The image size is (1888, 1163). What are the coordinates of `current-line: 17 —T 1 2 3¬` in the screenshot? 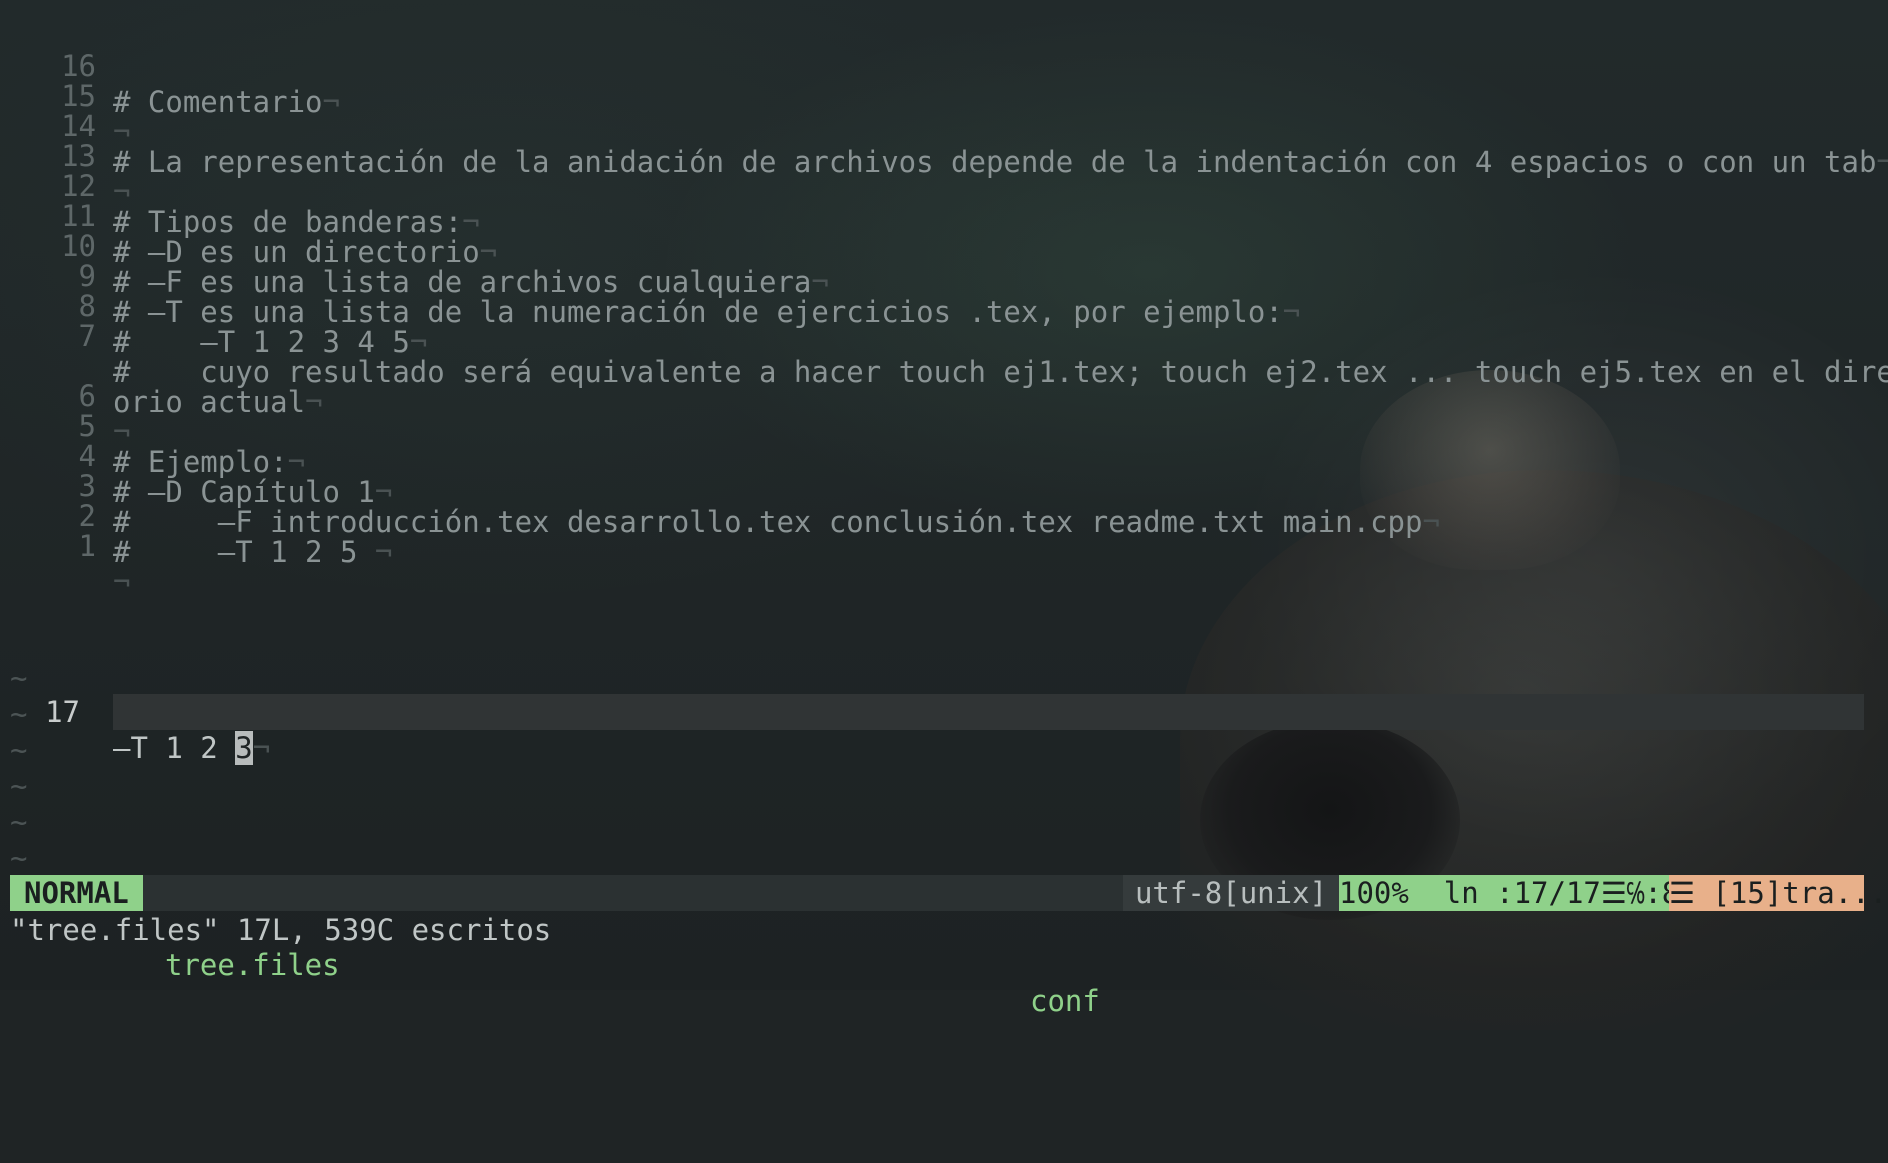 It's located at (944, 693).